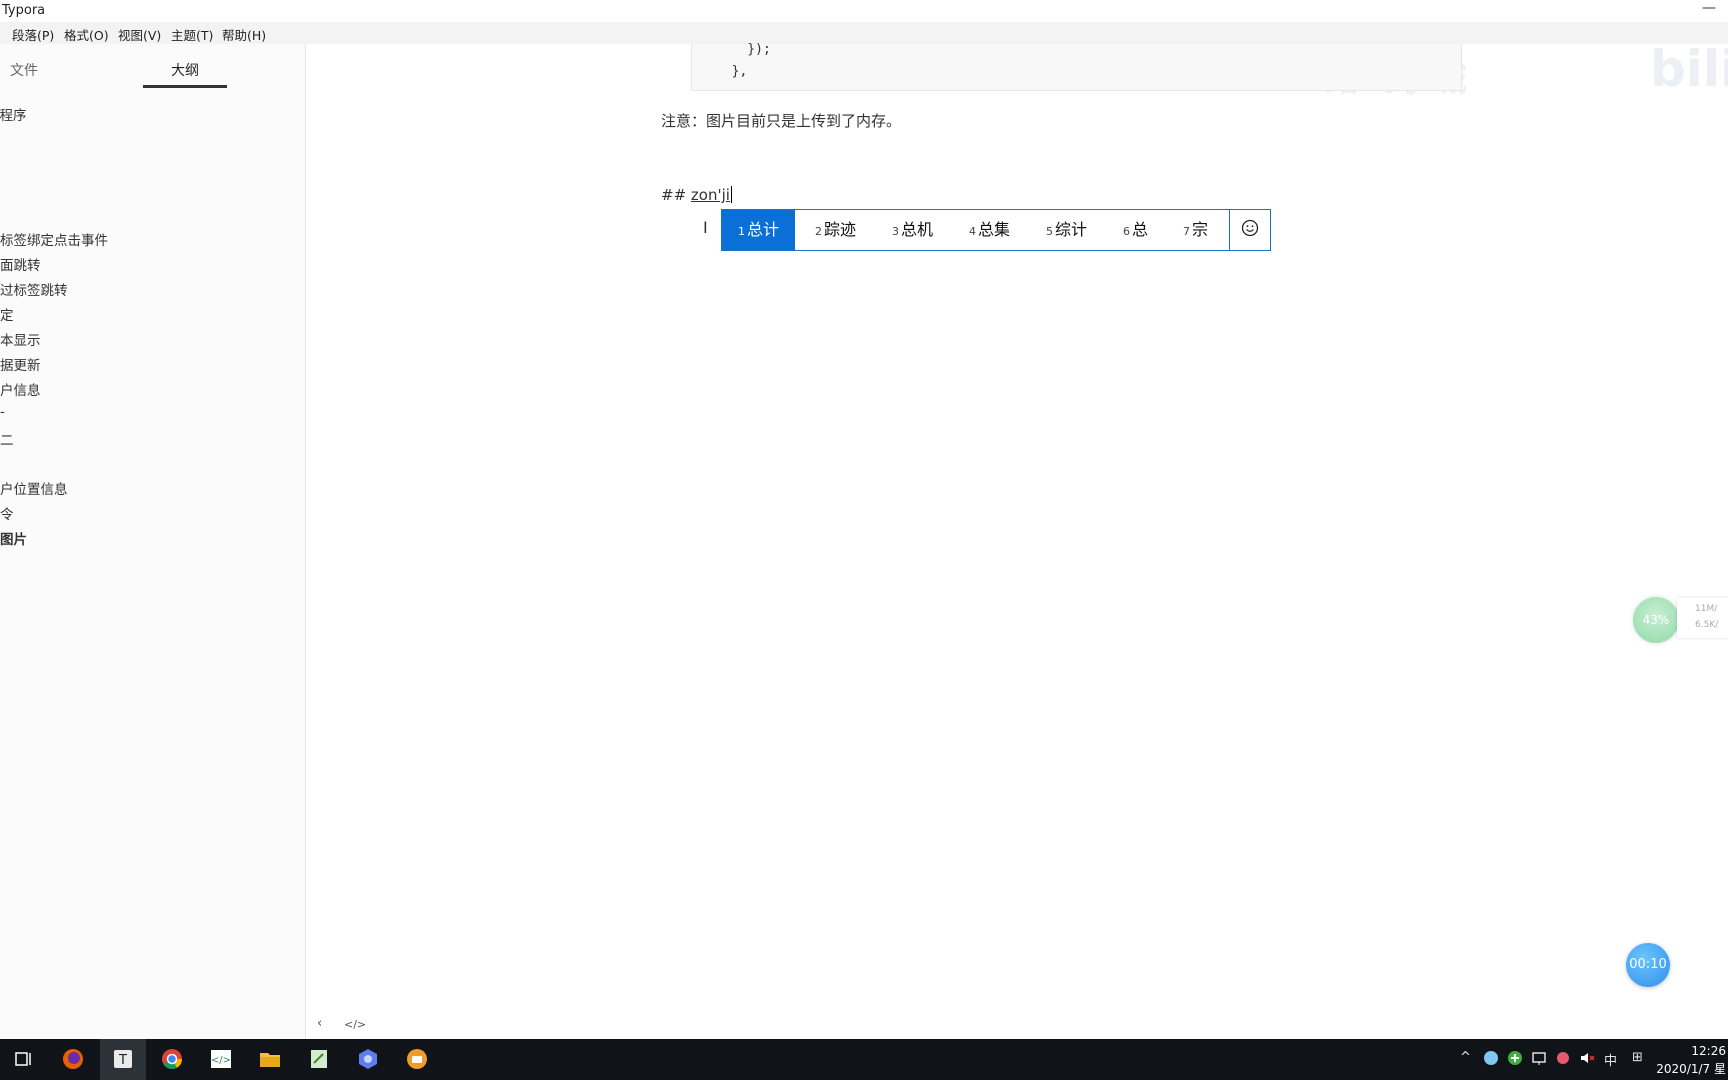 The height and width of the screenshot is (1080, 1728). Describe the element at coordinates (319, 1059) in the screenshot. I see `notepad-icon` at that location.